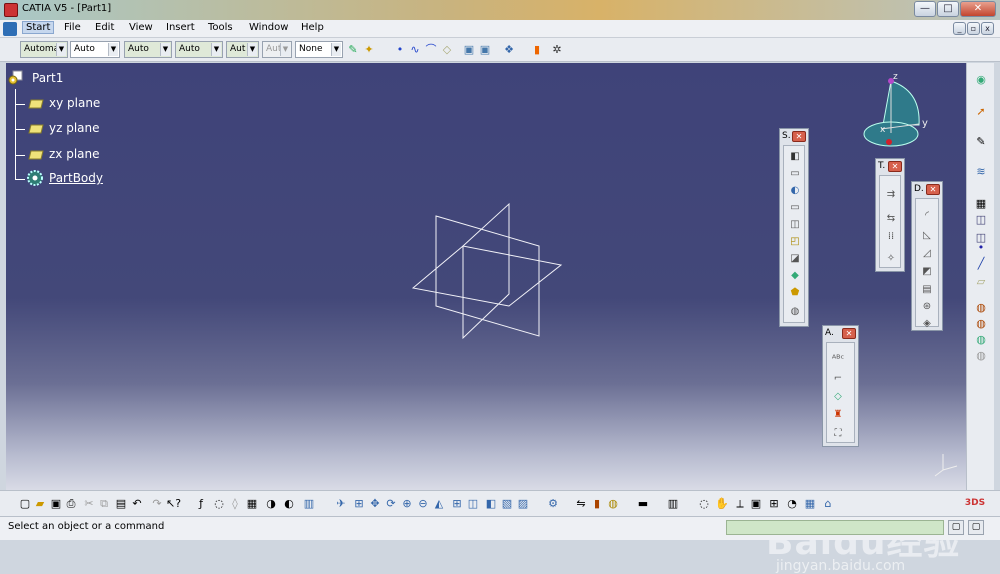 The height and width of the screenshot is (574, 1000). Describe the element at coordinates (835, 527) in the screenshot. I see `power-input-field` at that location.